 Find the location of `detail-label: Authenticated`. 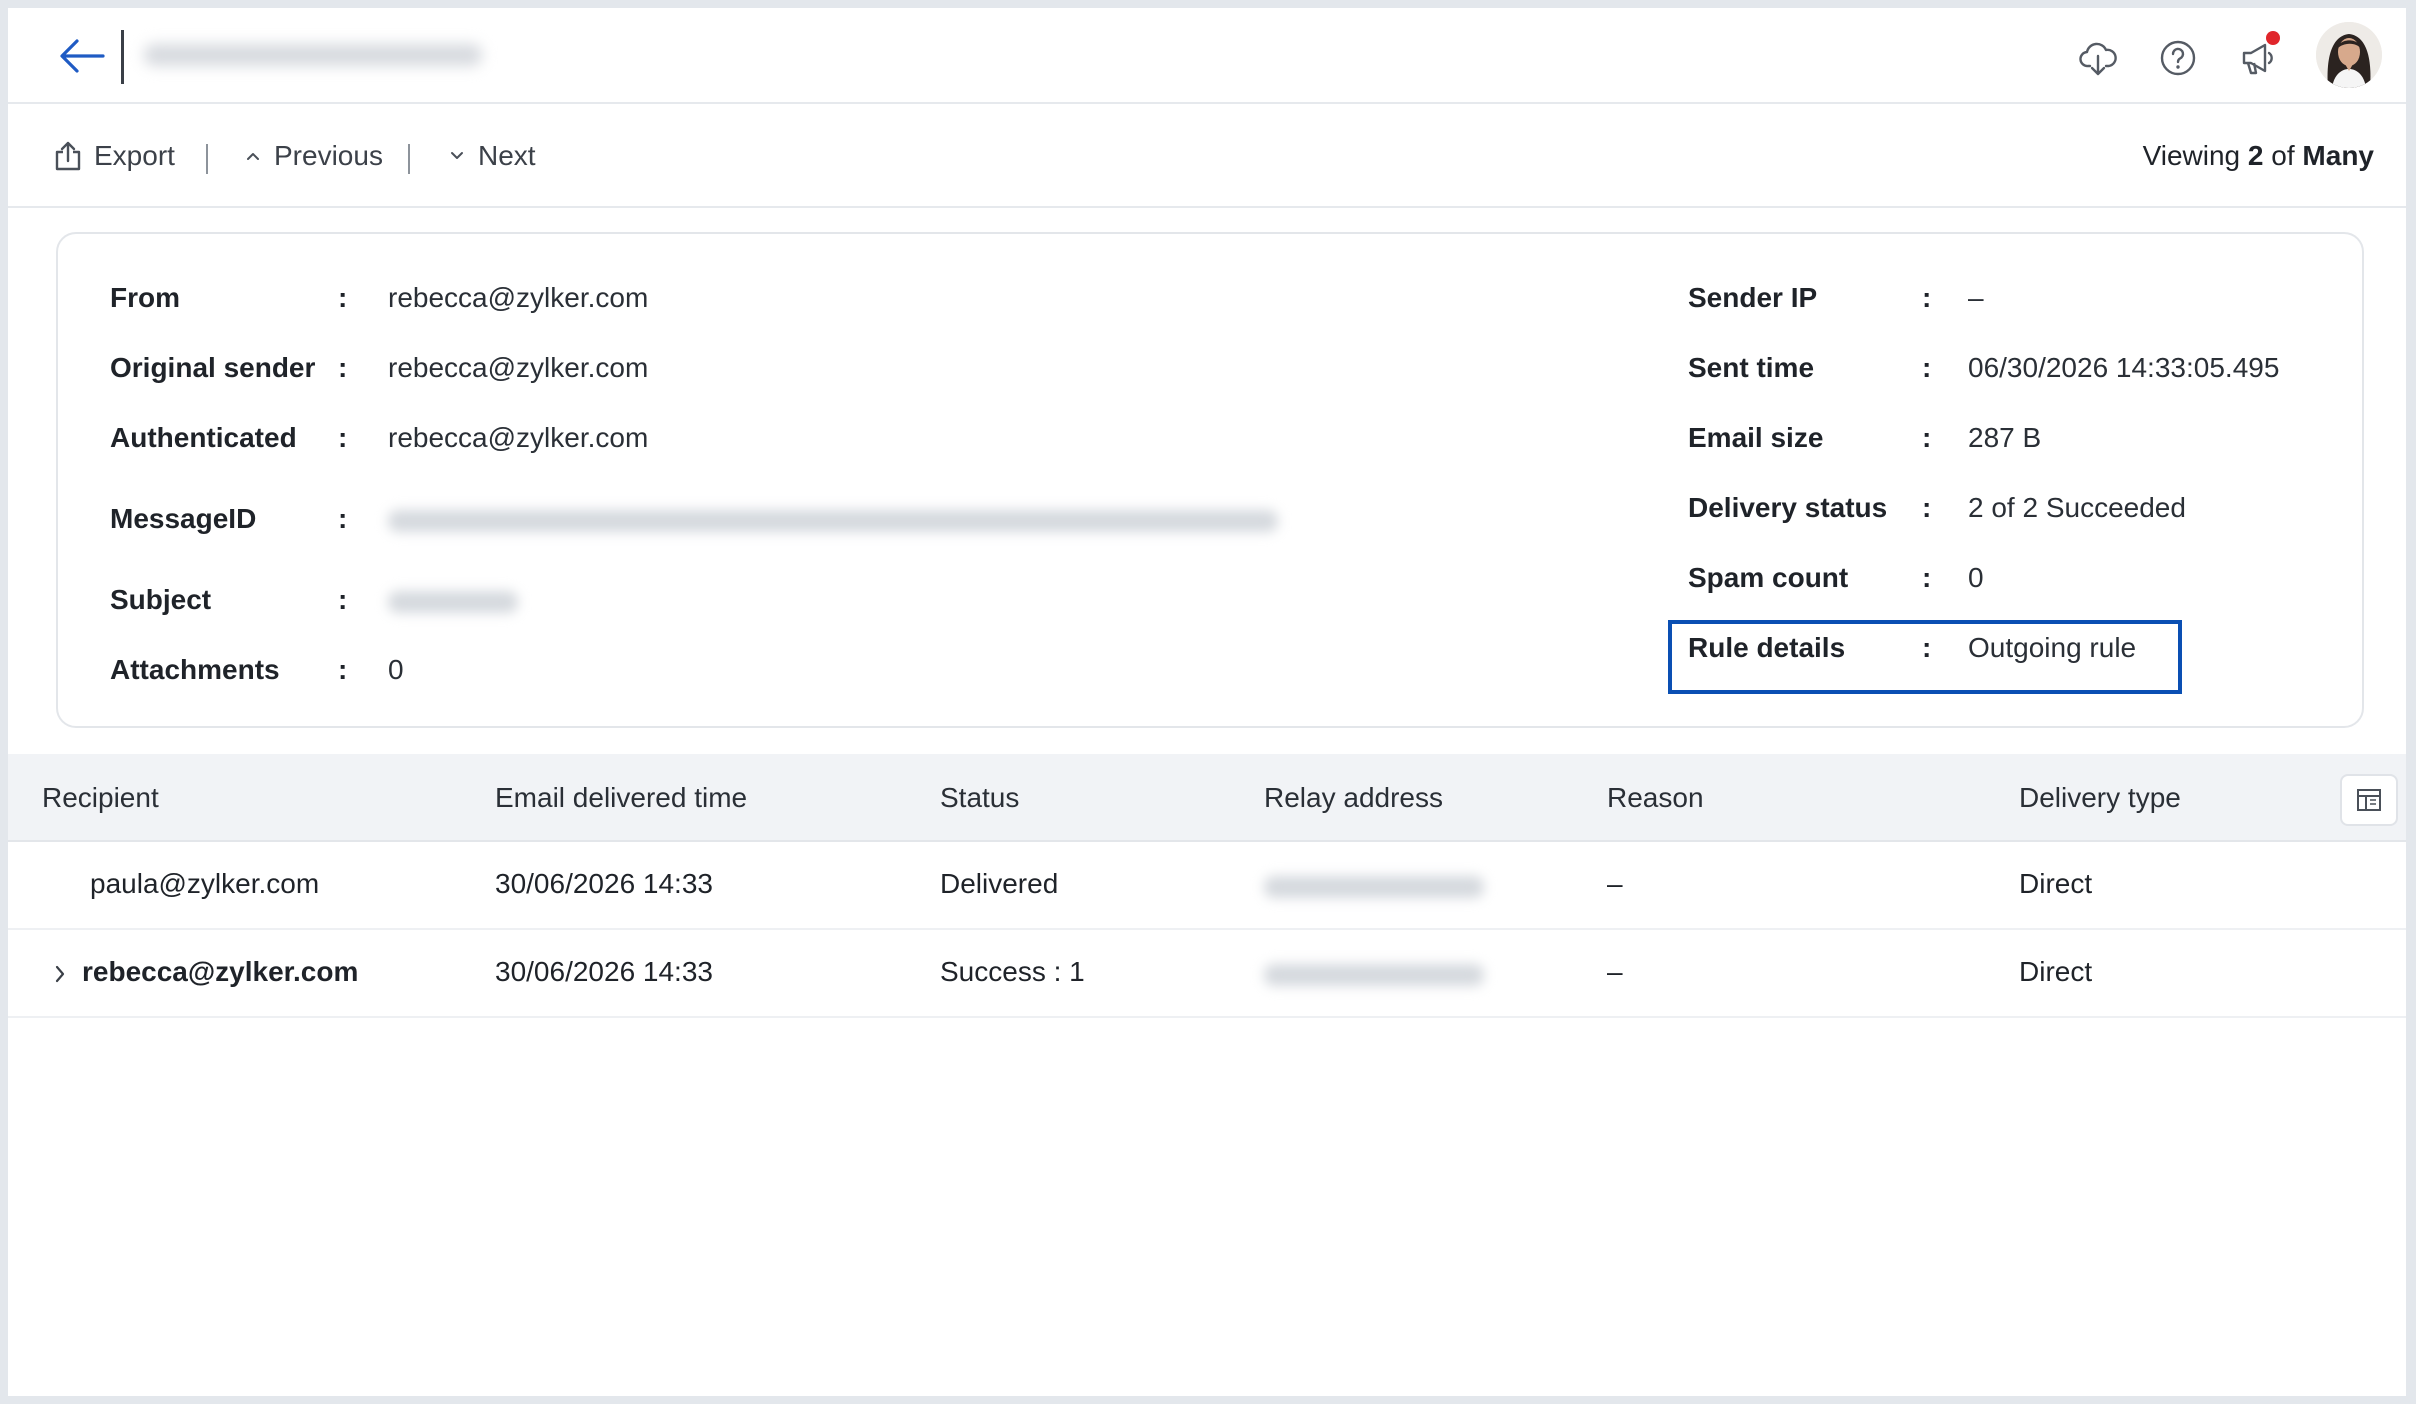

detail-label: Authenticated is located at coordinates (203, 437).